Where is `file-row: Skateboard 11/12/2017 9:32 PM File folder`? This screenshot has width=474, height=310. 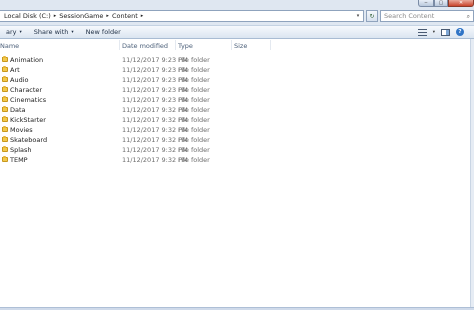 file-row: Skateboard 11/12/2017 9:32 PM File folder is located at coordinates (237, 140).